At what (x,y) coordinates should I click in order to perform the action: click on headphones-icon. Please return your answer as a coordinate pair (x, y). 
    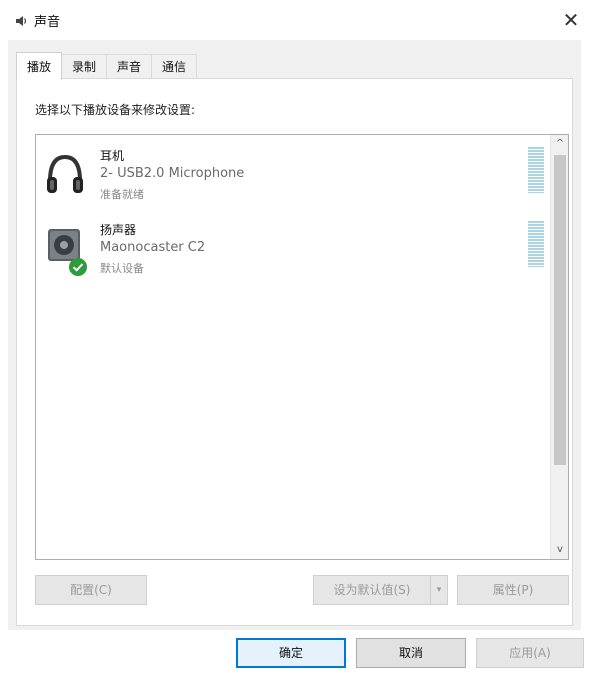
    Looking at the image, I should click on (65, 173).